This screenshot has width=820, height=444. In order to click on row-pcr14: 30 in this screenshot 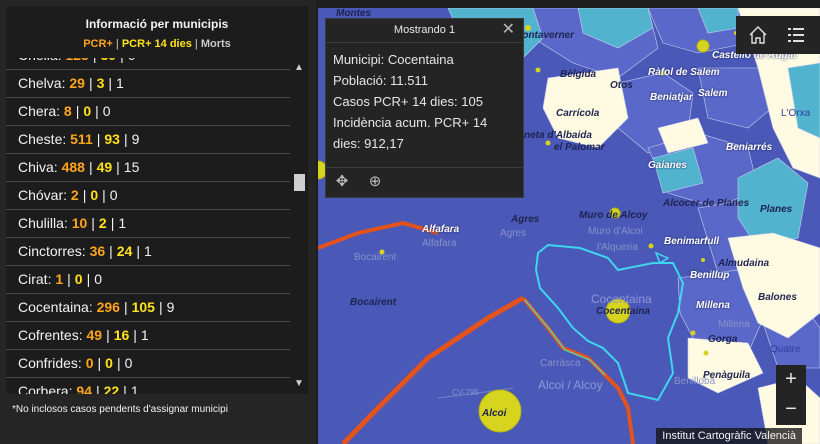, I will do `click(108, 60)`.